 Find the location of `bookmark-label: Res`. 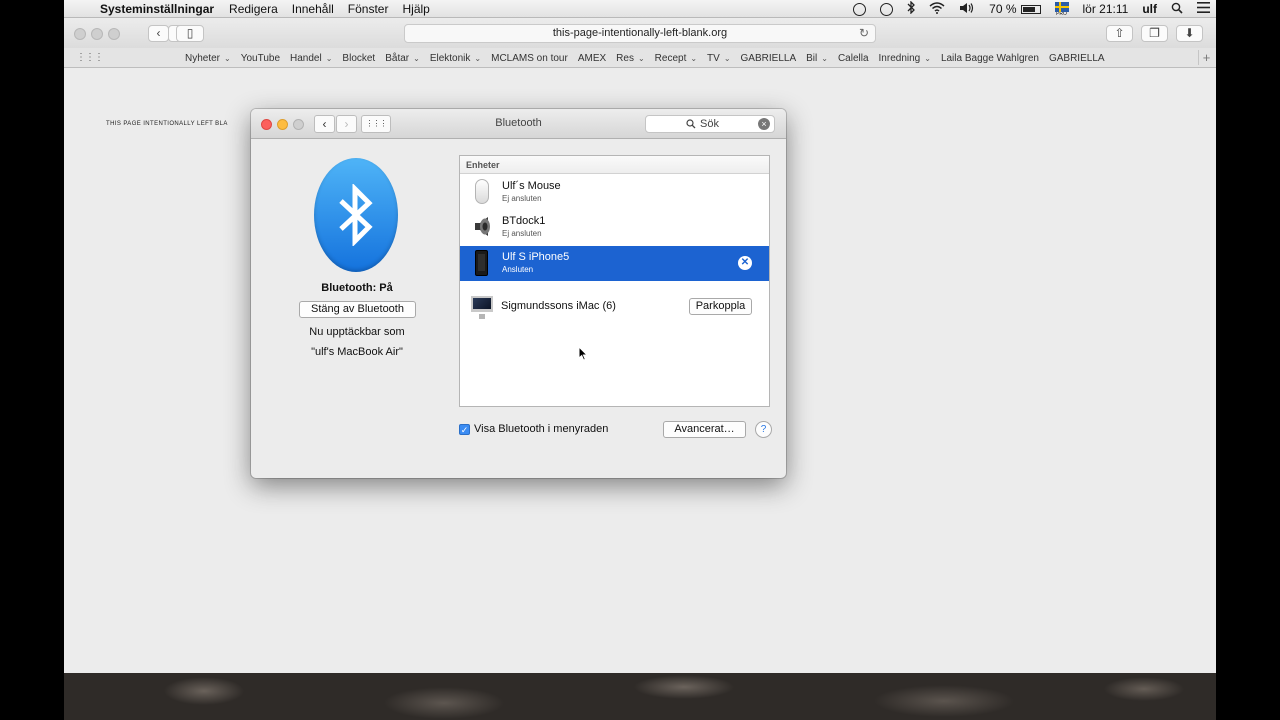

bookmark-label: Res is located at coordinates (625, 58).